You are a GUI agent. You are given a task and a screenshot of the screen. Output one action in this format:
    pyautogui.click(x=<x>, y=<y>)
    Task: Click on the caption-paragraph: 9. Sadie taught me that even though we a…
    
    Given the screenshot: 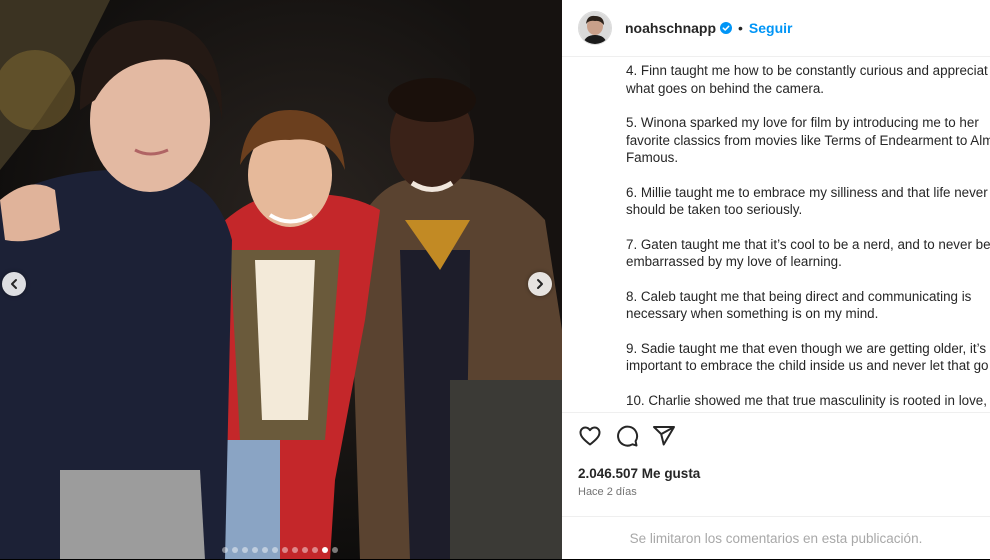 What is the action you would take?
    pyautogui.click(x=808, y=357)
    